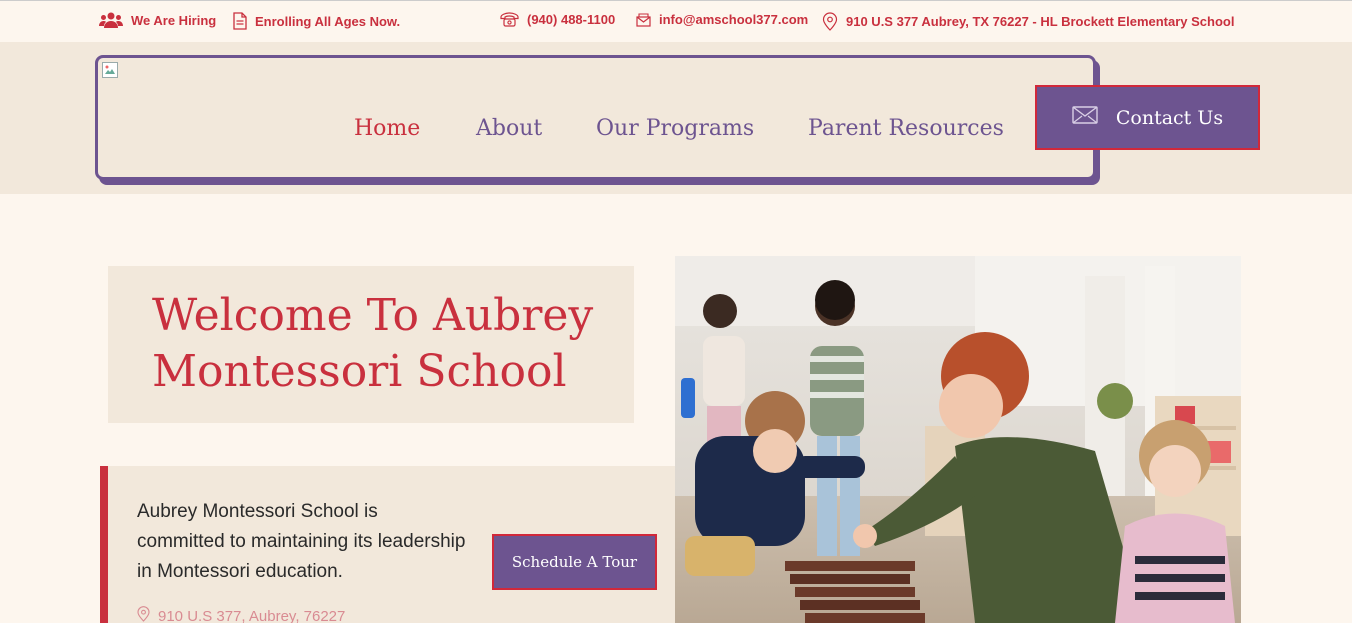 Image resolution: width=1352 pixels, height=623 pixels. I want to click on contact-us-label: Contact Us, so click(1169, 117).